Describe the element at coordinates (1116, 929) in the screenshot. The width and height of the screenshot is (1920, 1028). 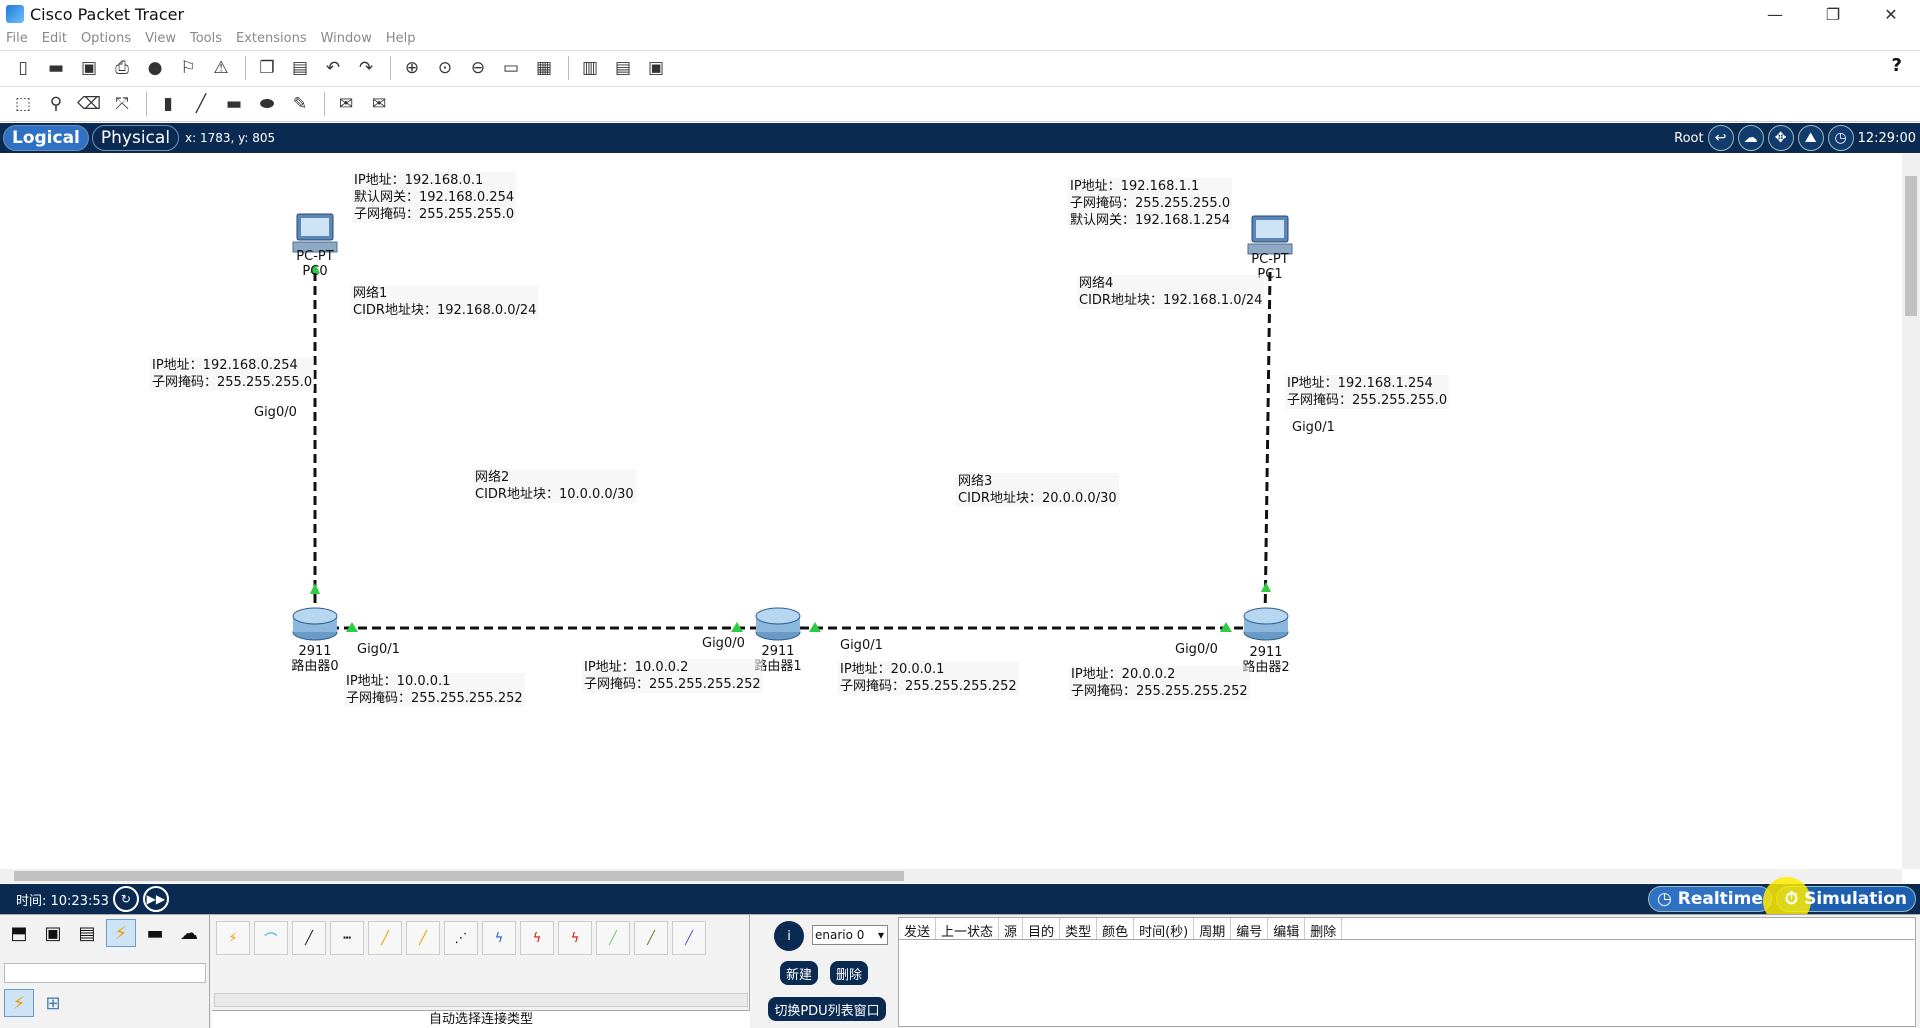
I see `col-color: 颜色` at that location.